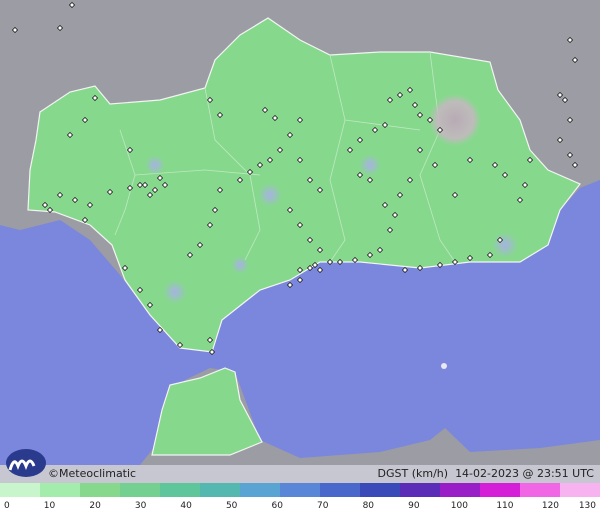  Describe the element at coordinates (323, 506) in the screenshot. I see `scale-tick-label: 70` at that location.